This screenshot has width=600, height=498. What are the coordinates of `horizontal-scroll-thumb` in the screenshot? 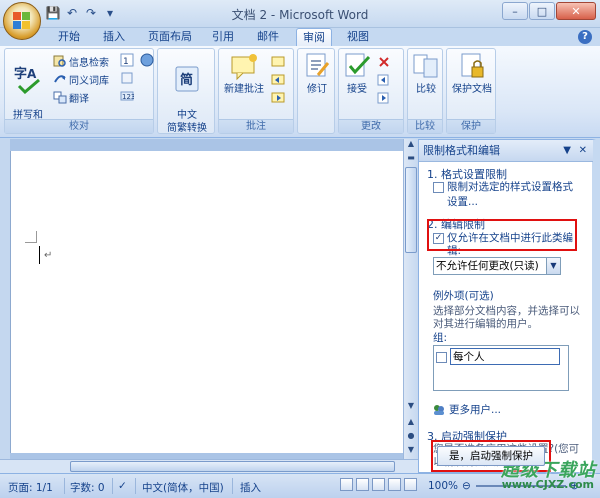 It's located at (232, 466).